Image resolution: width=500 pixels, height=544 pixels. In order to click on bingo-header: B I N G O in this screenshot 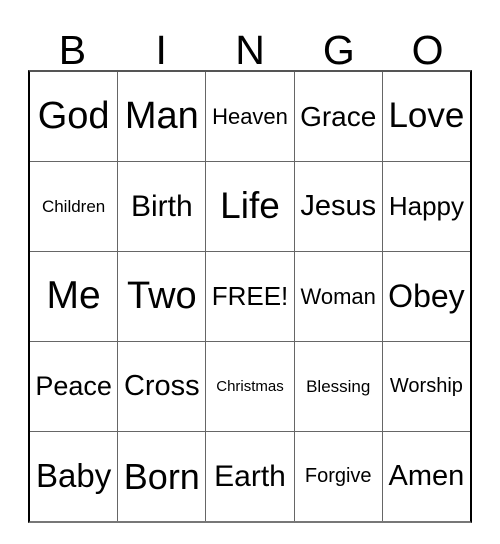, I will do `click(250, 46)`.